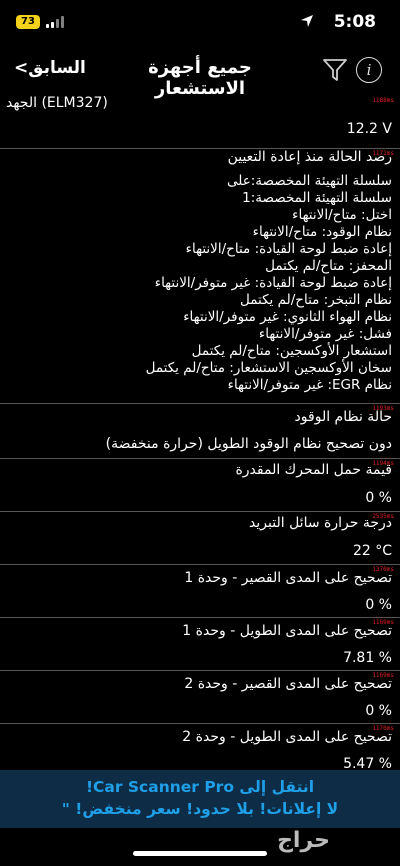  What do you see at coordinates (309, 157) in the screenshot?
I see `sensor-label: رصد الحالة منذ إعادة التعيين` at bounding box center [309, 157].